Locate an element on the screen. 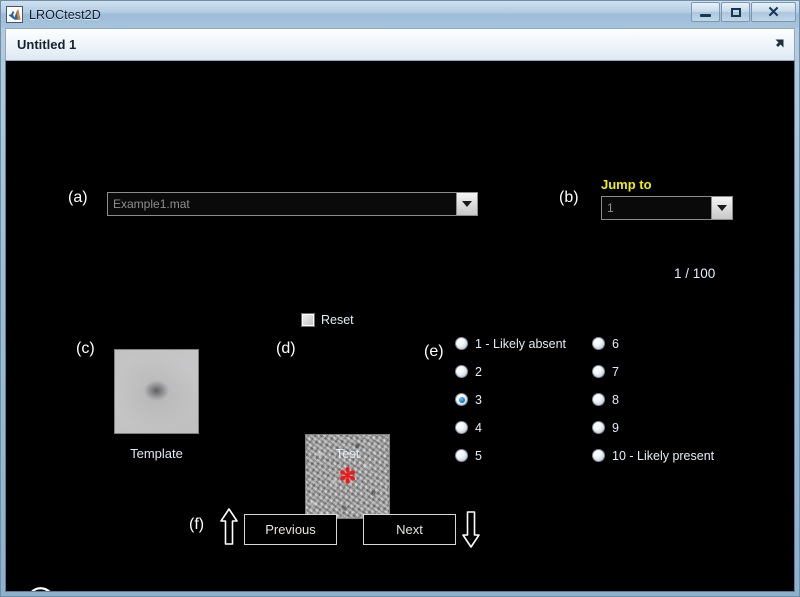 The width and height of the screenshot is (800, 597). undock-arrow-icon is located at coordinates (778, 44).